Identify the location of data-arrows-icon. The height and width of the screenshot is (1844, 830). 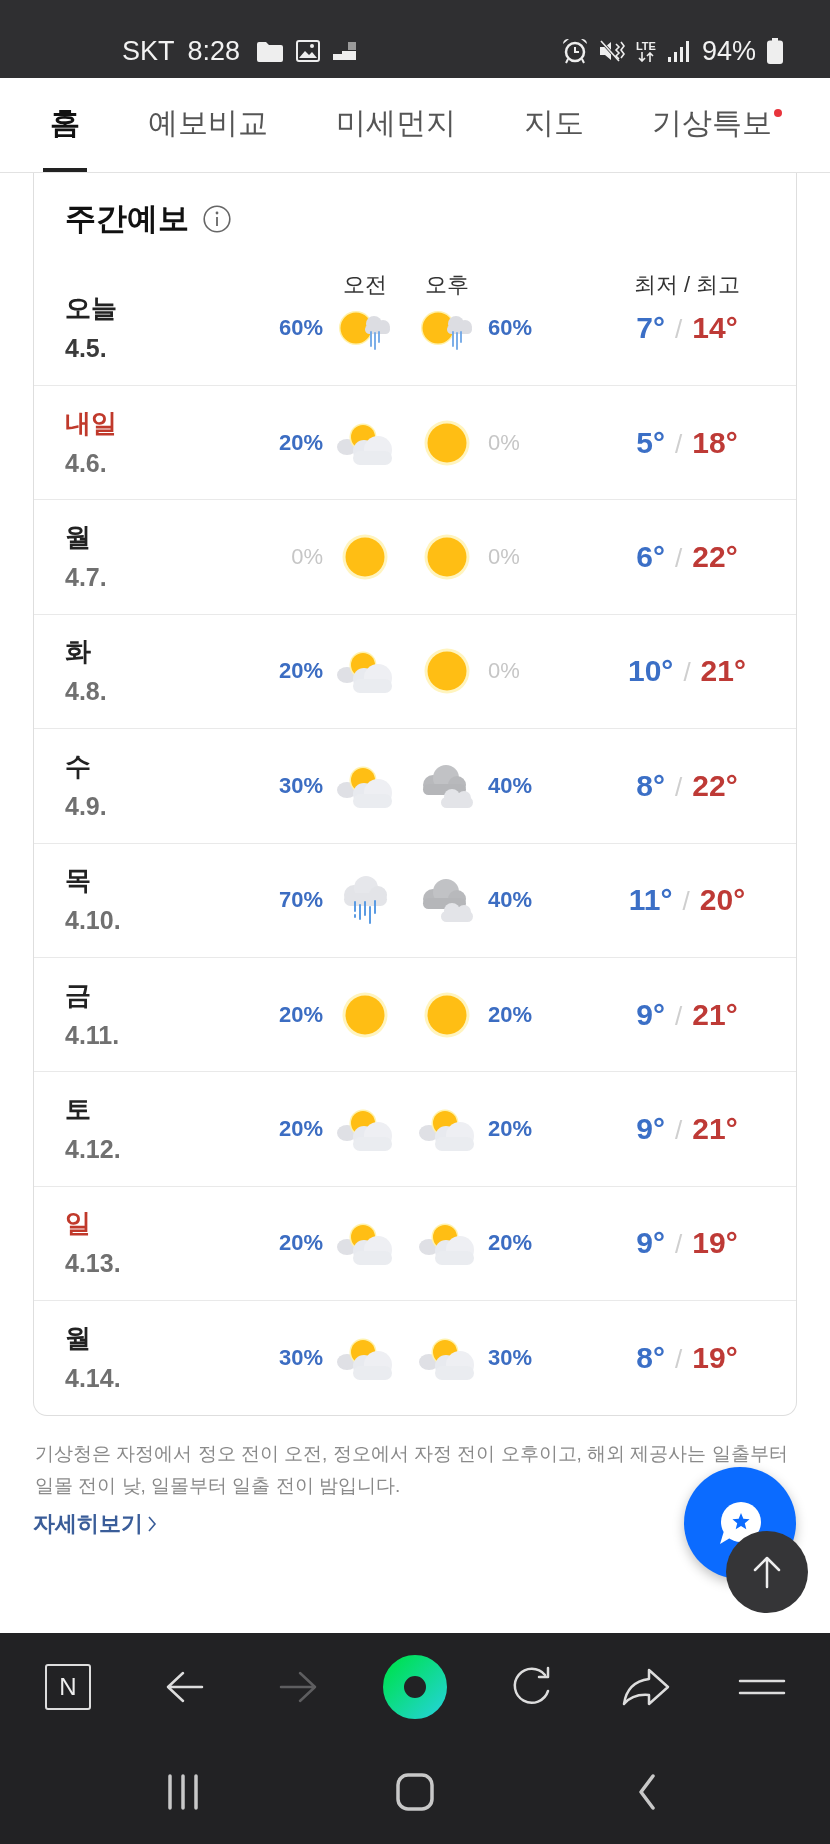
(645, 56).